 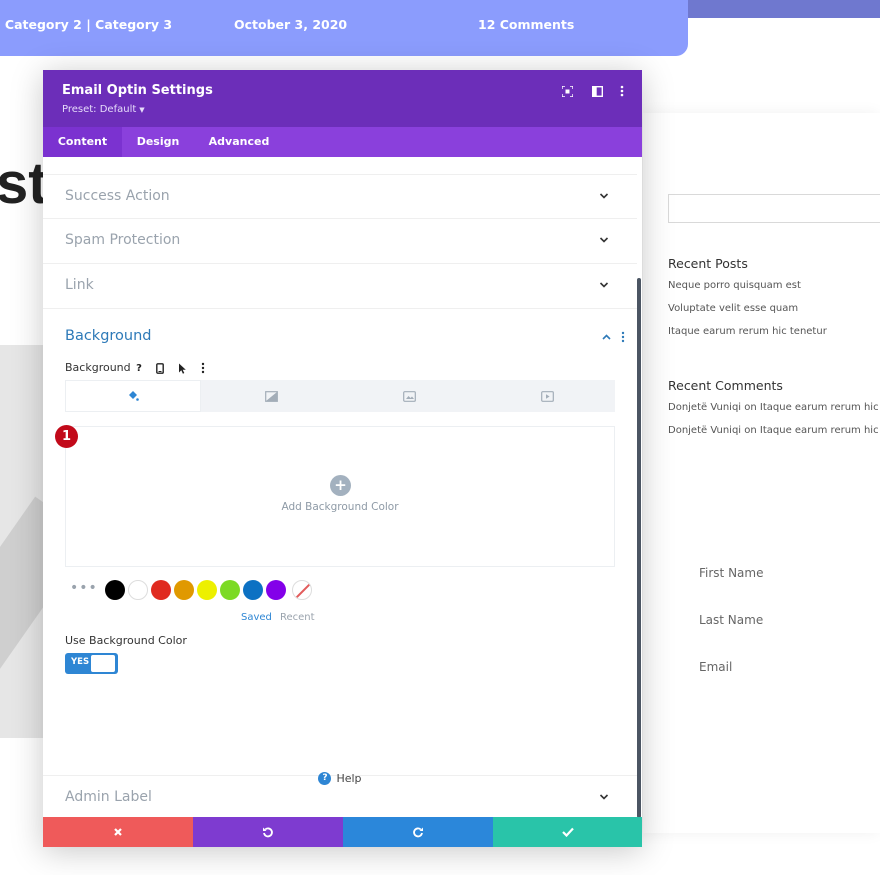 I want to click on post-title-fragment: st, so click(x=24, y=183).